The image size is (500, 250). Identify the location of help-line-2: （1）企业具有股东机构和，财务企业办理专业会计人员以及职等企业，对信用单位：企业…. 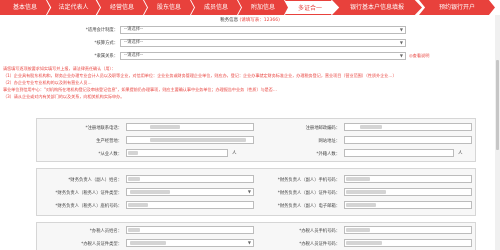
(200, 75).